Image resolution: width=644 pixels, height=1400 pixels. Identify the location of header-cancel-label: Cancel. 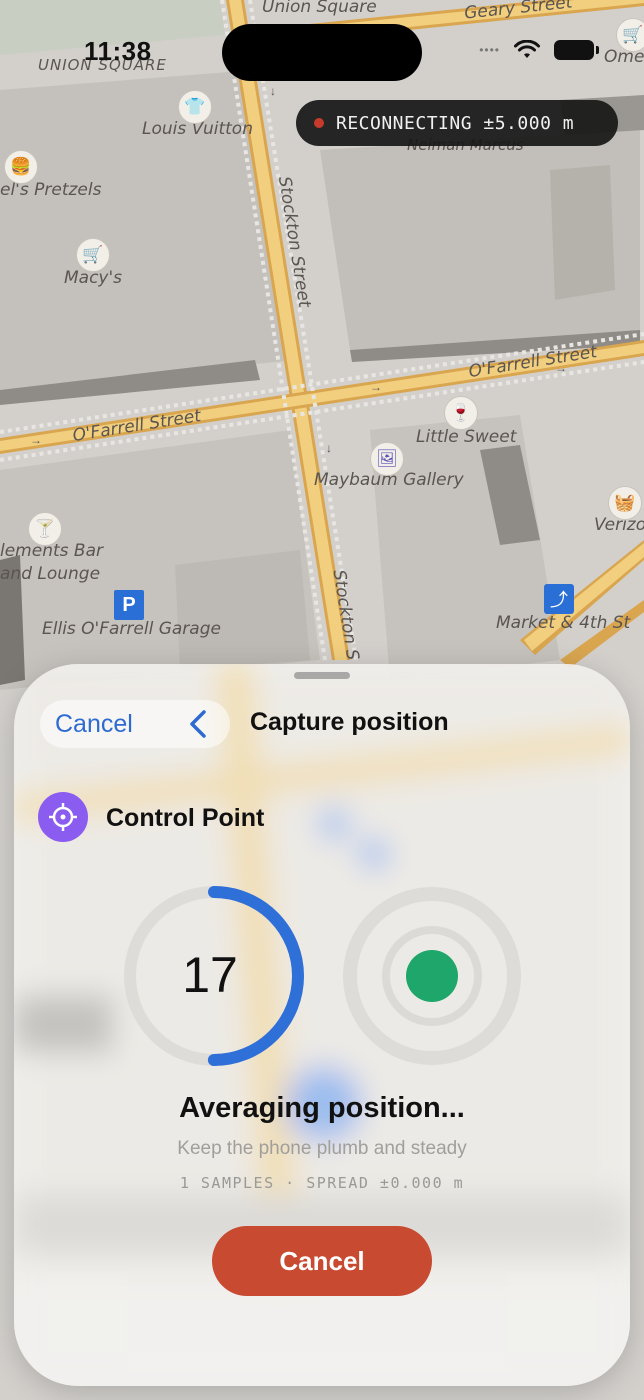
(94, 723).